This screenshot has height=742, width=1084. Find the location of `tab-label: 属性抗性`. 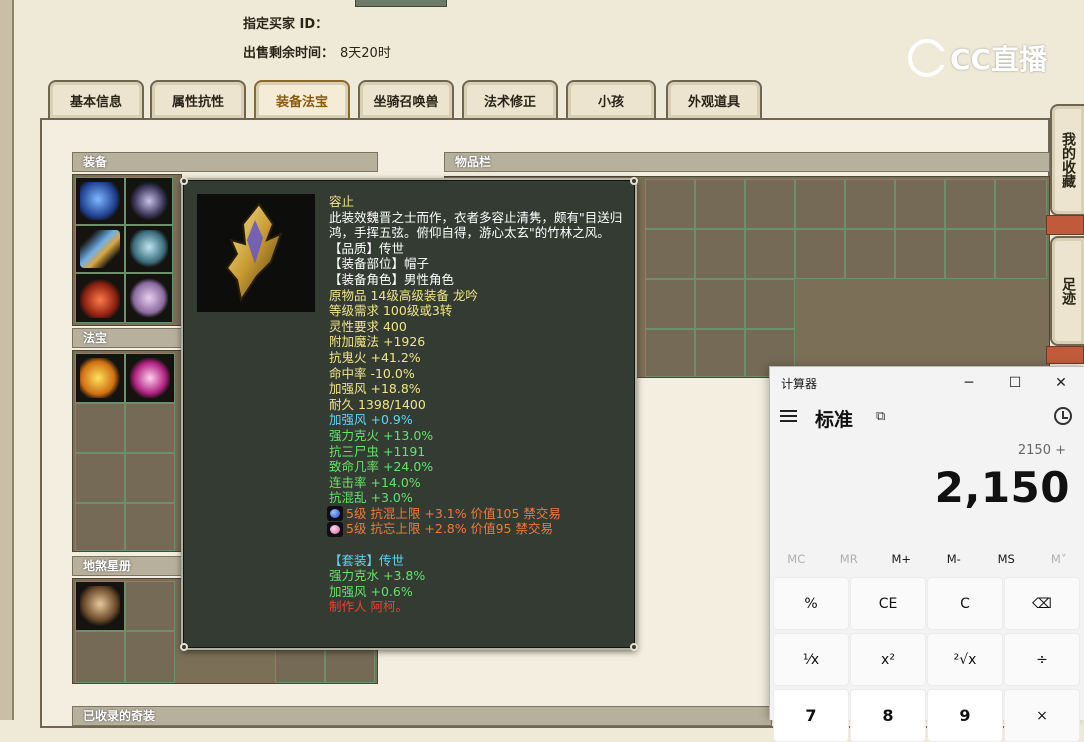

tab-label: 属性抗性 is located at coordinates (198, 100).